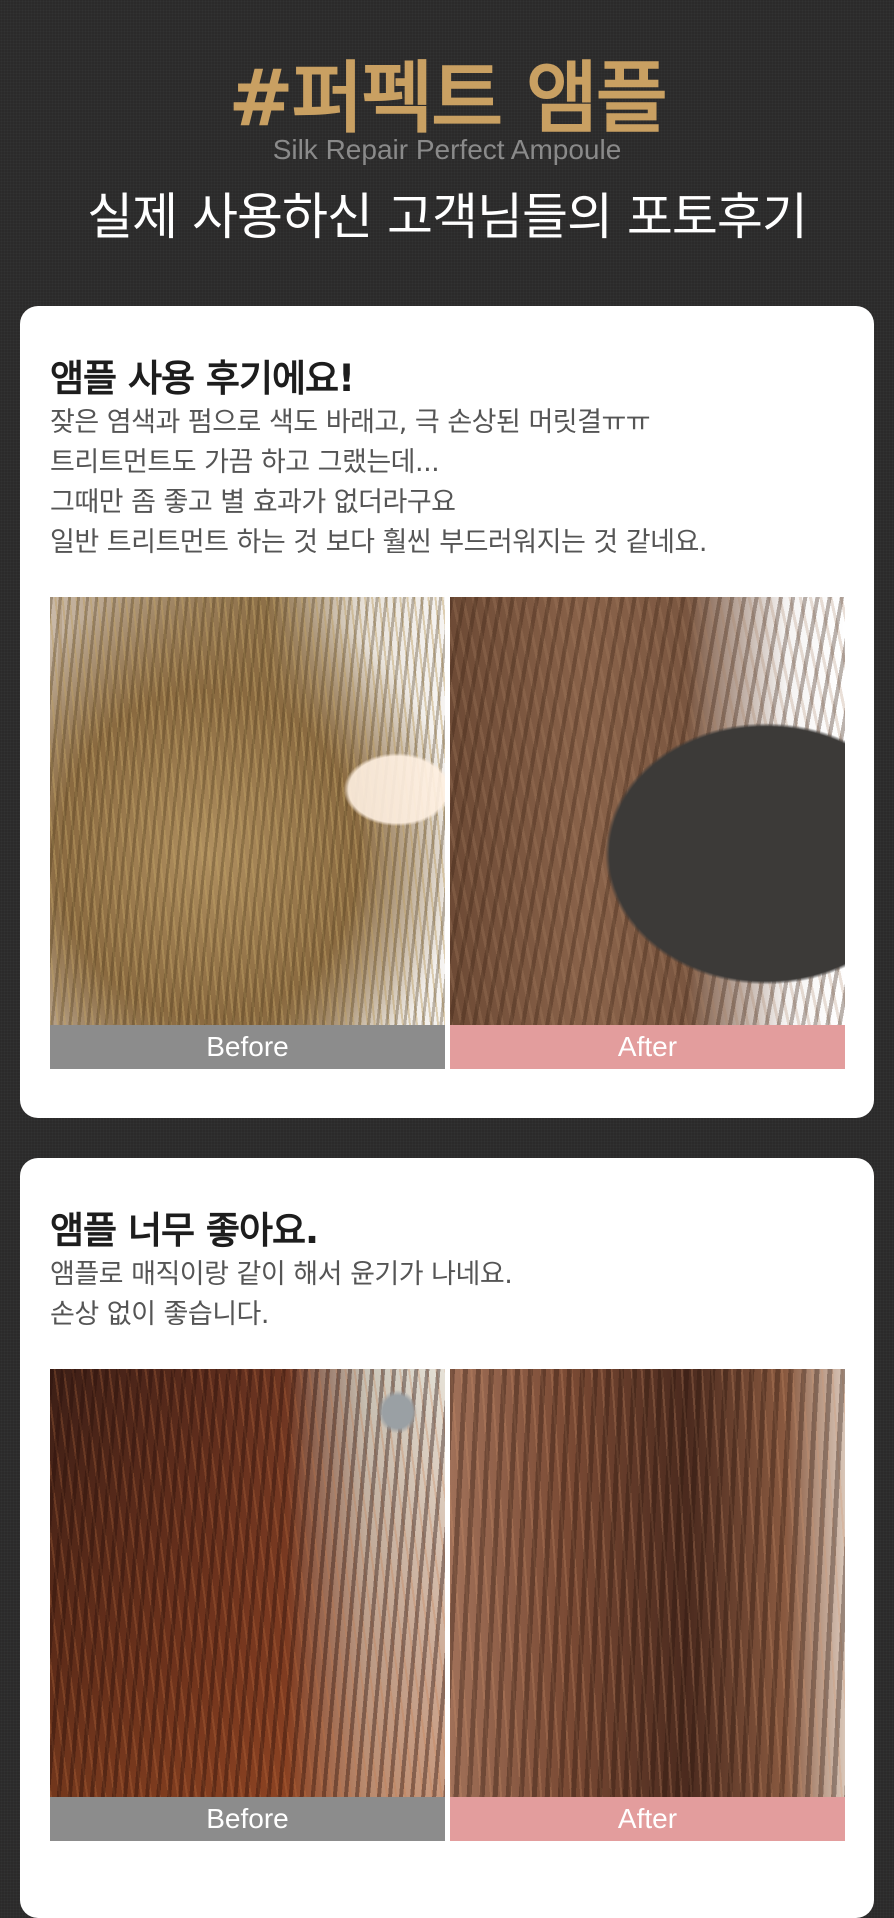 Image resolution: width=894 pixels, height=1918 pixels. I want to click on review-title: 앰플 사용 후기에요!, so click(202, 378).